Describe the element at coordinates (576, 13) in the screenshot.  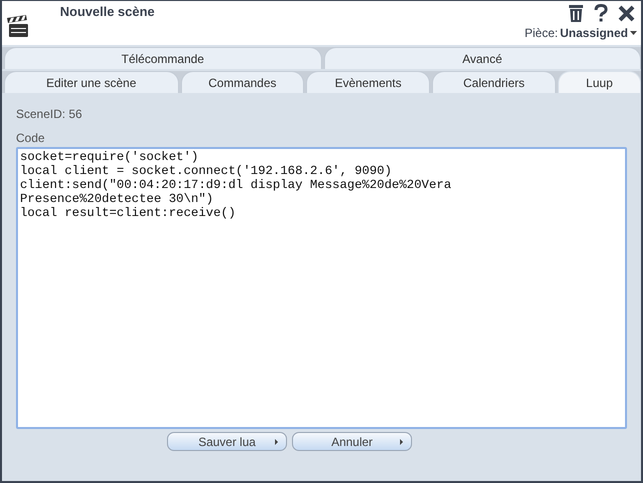
I see `trash-icon` at that location.